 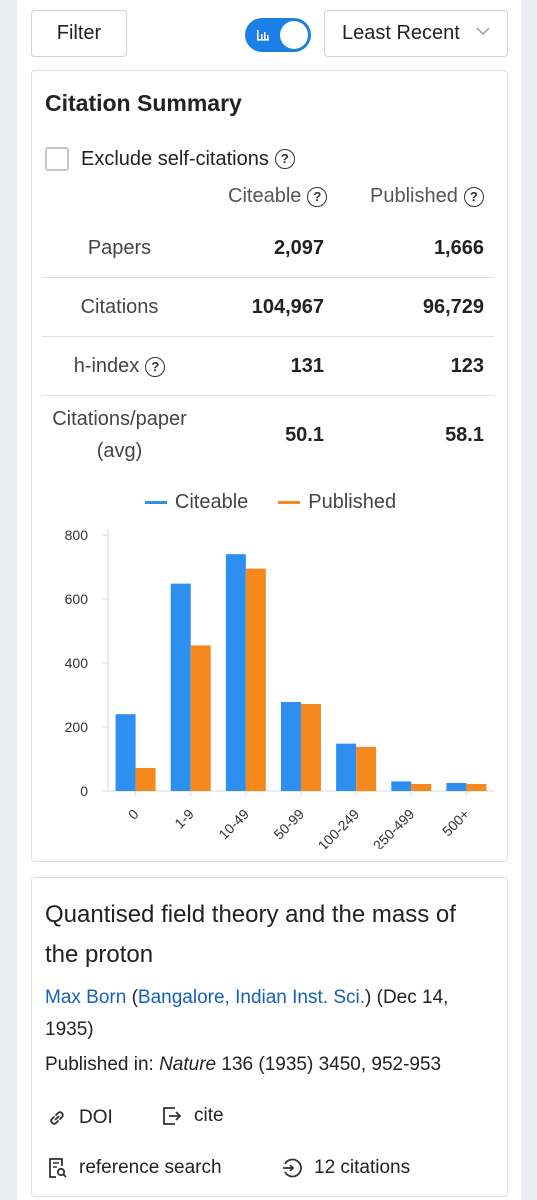 I want to click on published-column-header: Published ?, so click(x=427, y=196).